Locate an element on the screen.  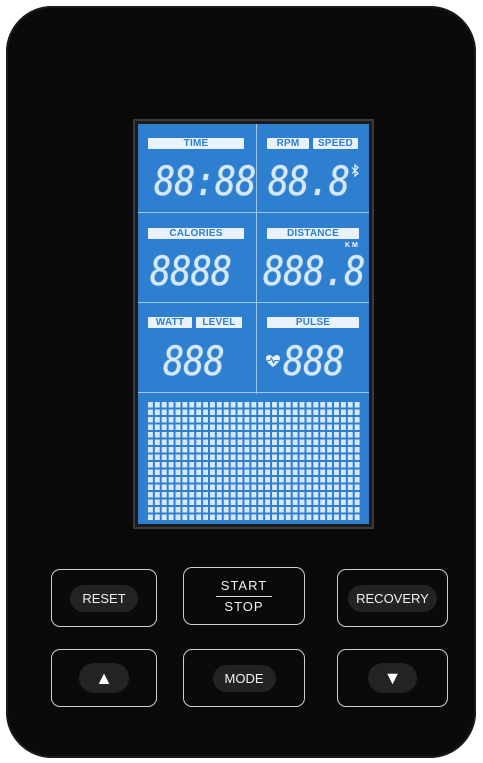
down-button-face: ▼ is located at coordinates (392, 678).